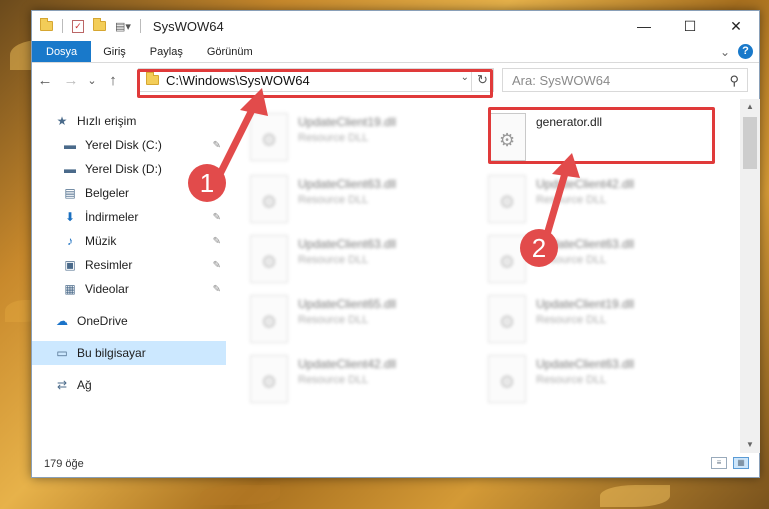  What do you see at coordinates (70, 241) in the screenshot?
I see `music-icon: ♪` at bounding box center [70, 241].